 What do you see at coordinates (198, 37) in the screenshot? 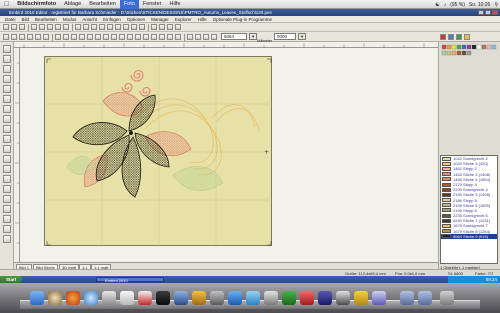
I see `layout-icon` at bounding box center [198, 37].